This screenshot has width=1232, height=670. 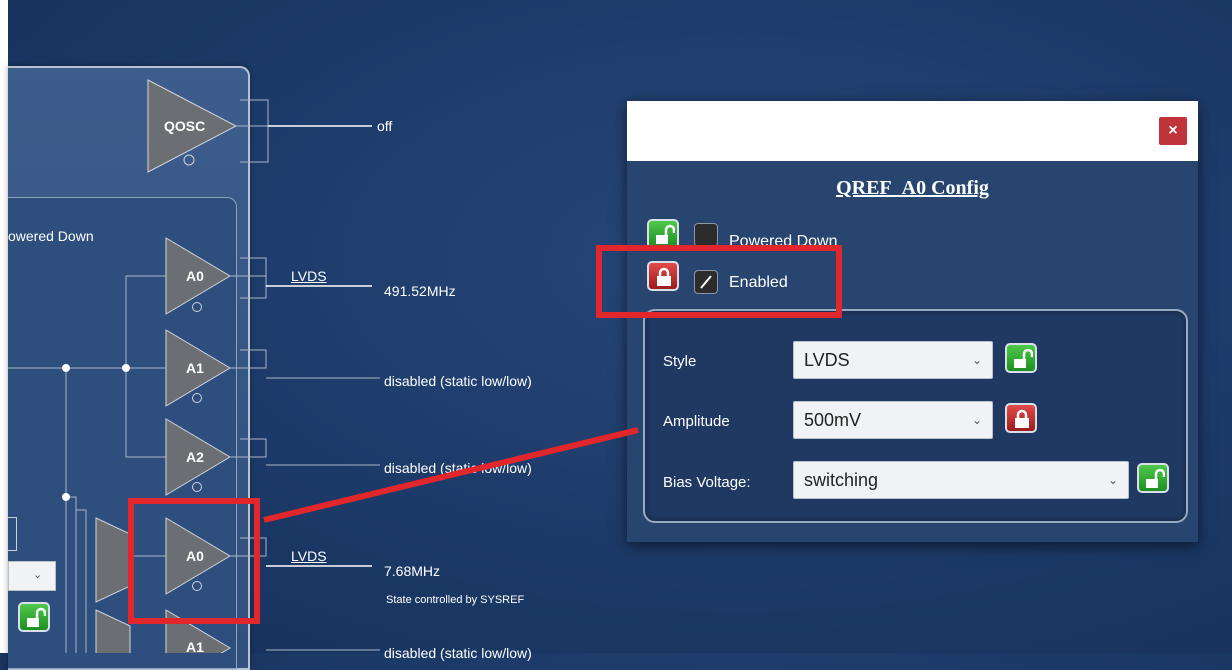 I want to click on annotation-connector, so click(x=451, y=475).